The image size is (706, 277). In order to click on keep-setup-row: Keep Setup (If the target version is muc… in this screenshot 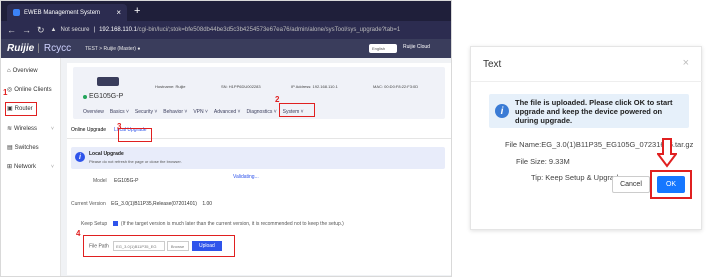, I will do `click(212, 224)`.